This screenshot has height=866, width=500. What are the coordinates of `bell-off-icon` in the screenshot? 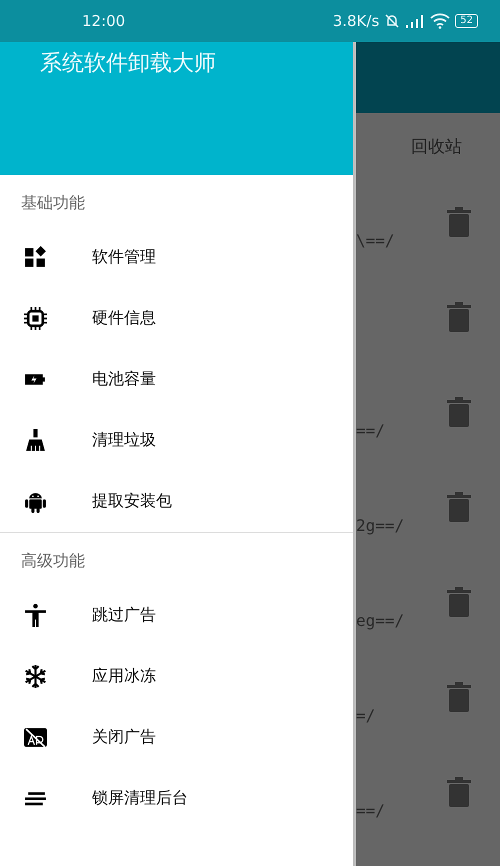 It's located at (392, 21).